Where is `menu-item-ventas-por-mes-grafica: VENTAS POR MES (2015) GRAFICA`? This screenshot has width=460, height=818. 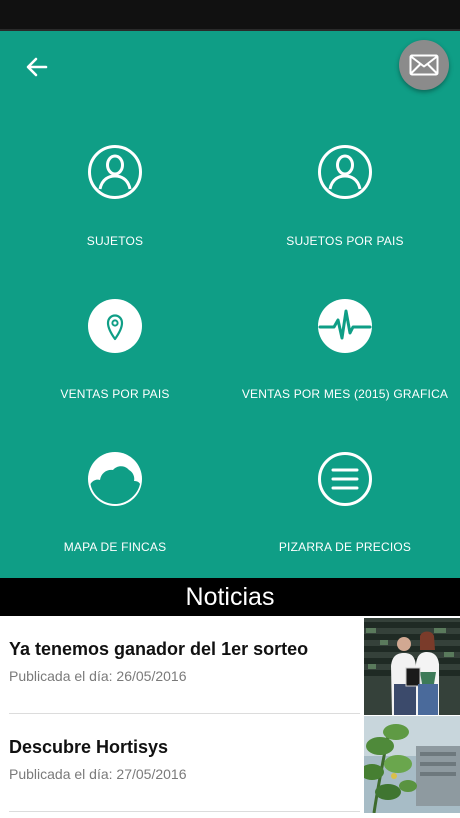
menu-item-ventas-por-mes-grafica: VENTAS POR MES (2015) GRAFICA is located at coordinates (345, 353).